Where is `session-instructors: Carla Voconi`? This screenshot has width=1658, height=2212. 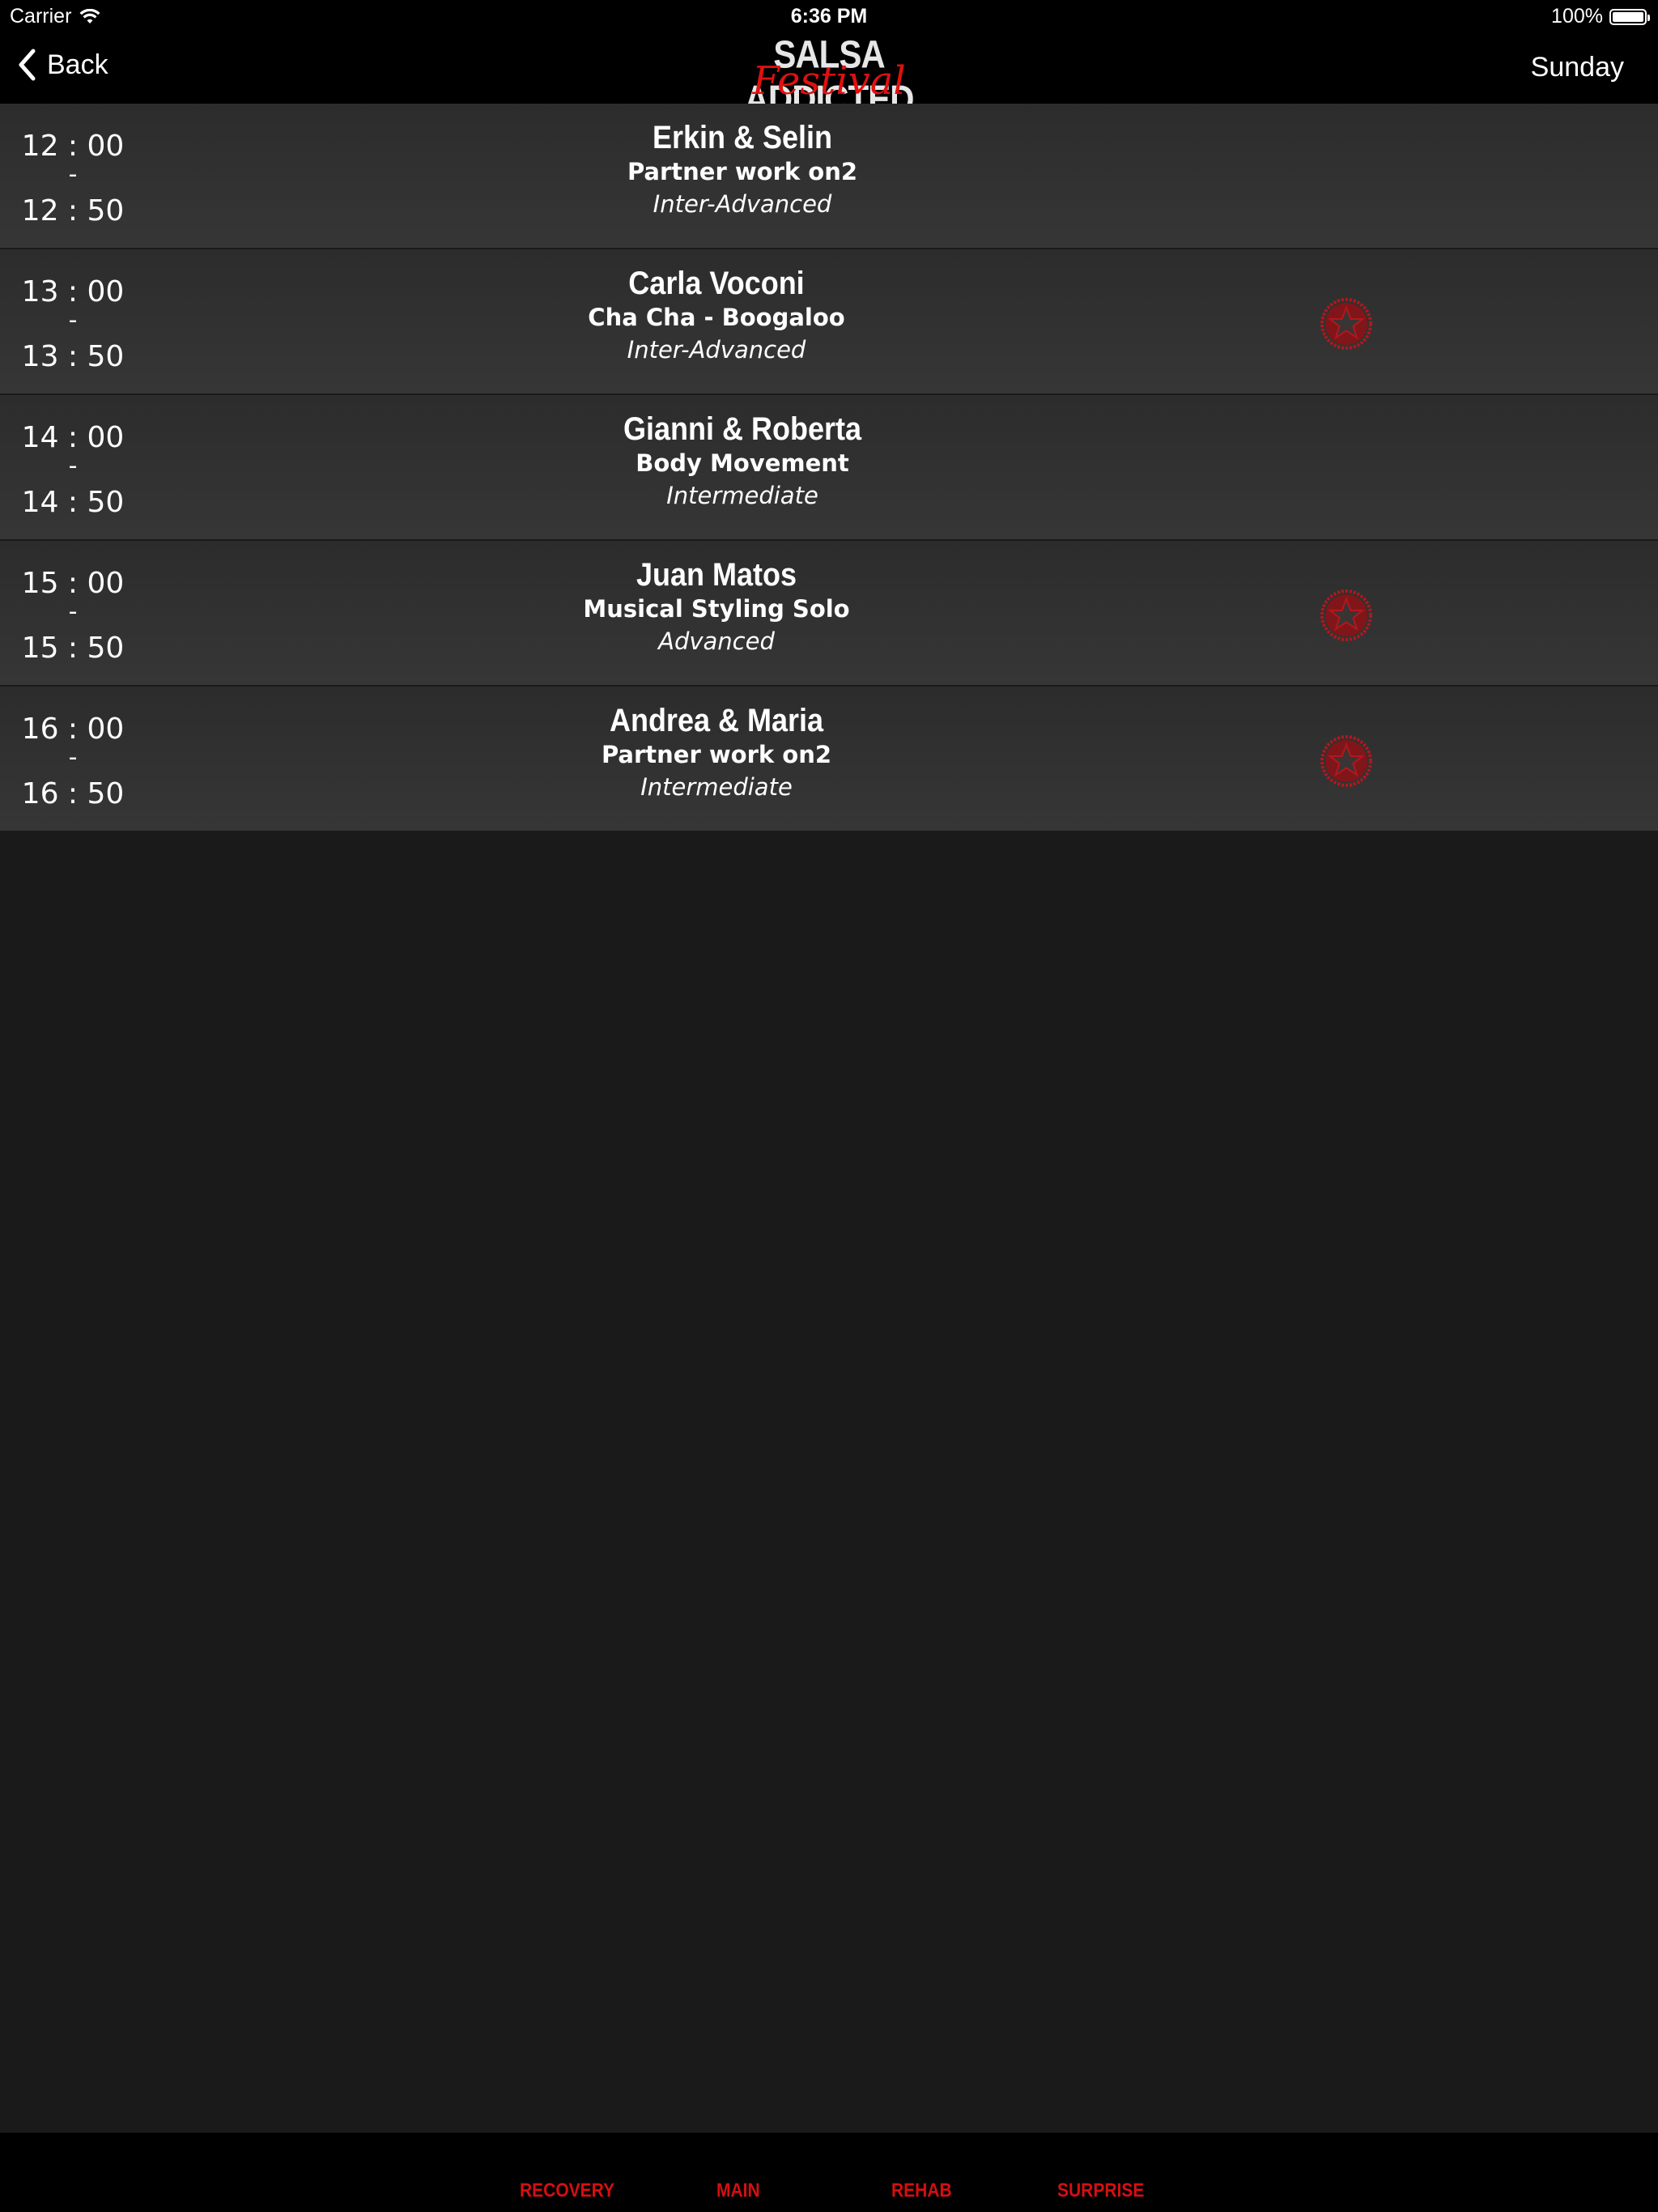 session-instructors: Carla Voconi is located at coordinates (716, 282).